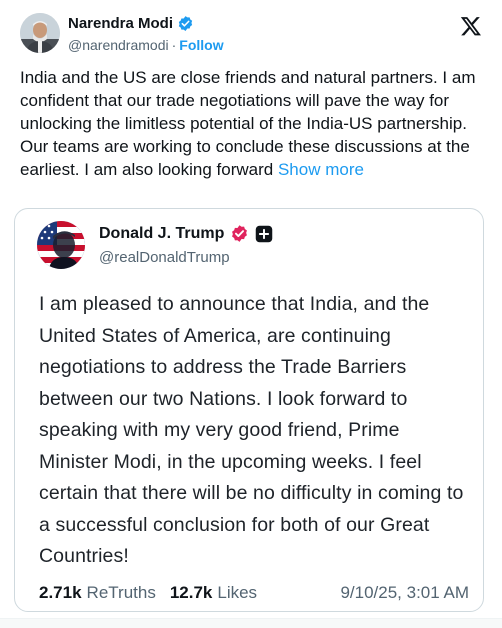 This screenshot has height=628, width=502. I want to click on quote-author-name: Donald J. Trump, so click(186, 233).